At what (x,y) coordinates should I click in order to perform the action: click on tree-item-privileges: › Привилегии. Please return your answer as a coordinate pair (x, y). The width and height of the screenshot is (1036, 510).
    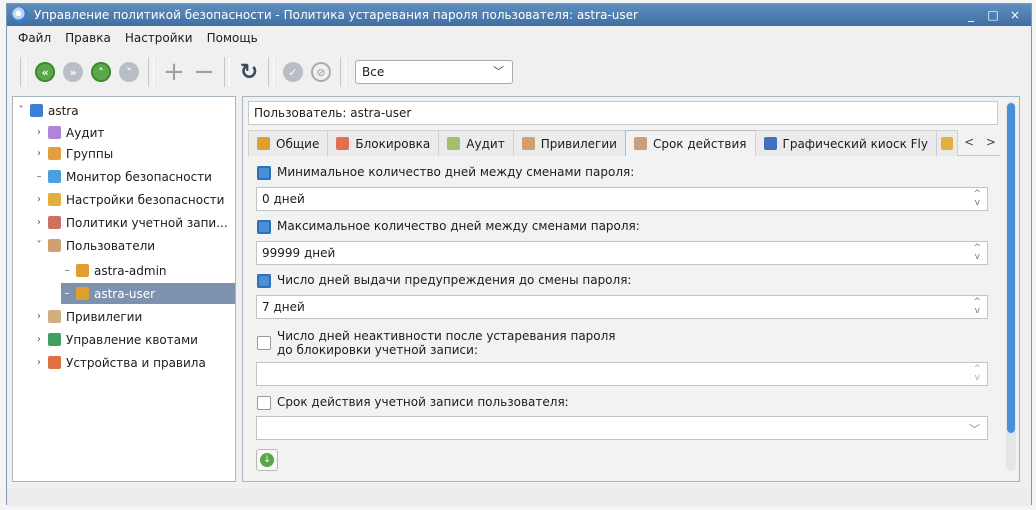
    Looking at the image, I should click on (134, 316).